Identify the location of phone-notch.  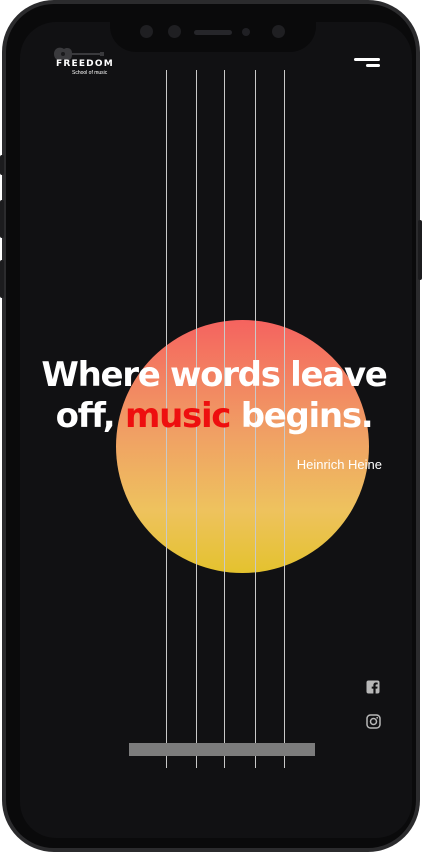
(213, 28).